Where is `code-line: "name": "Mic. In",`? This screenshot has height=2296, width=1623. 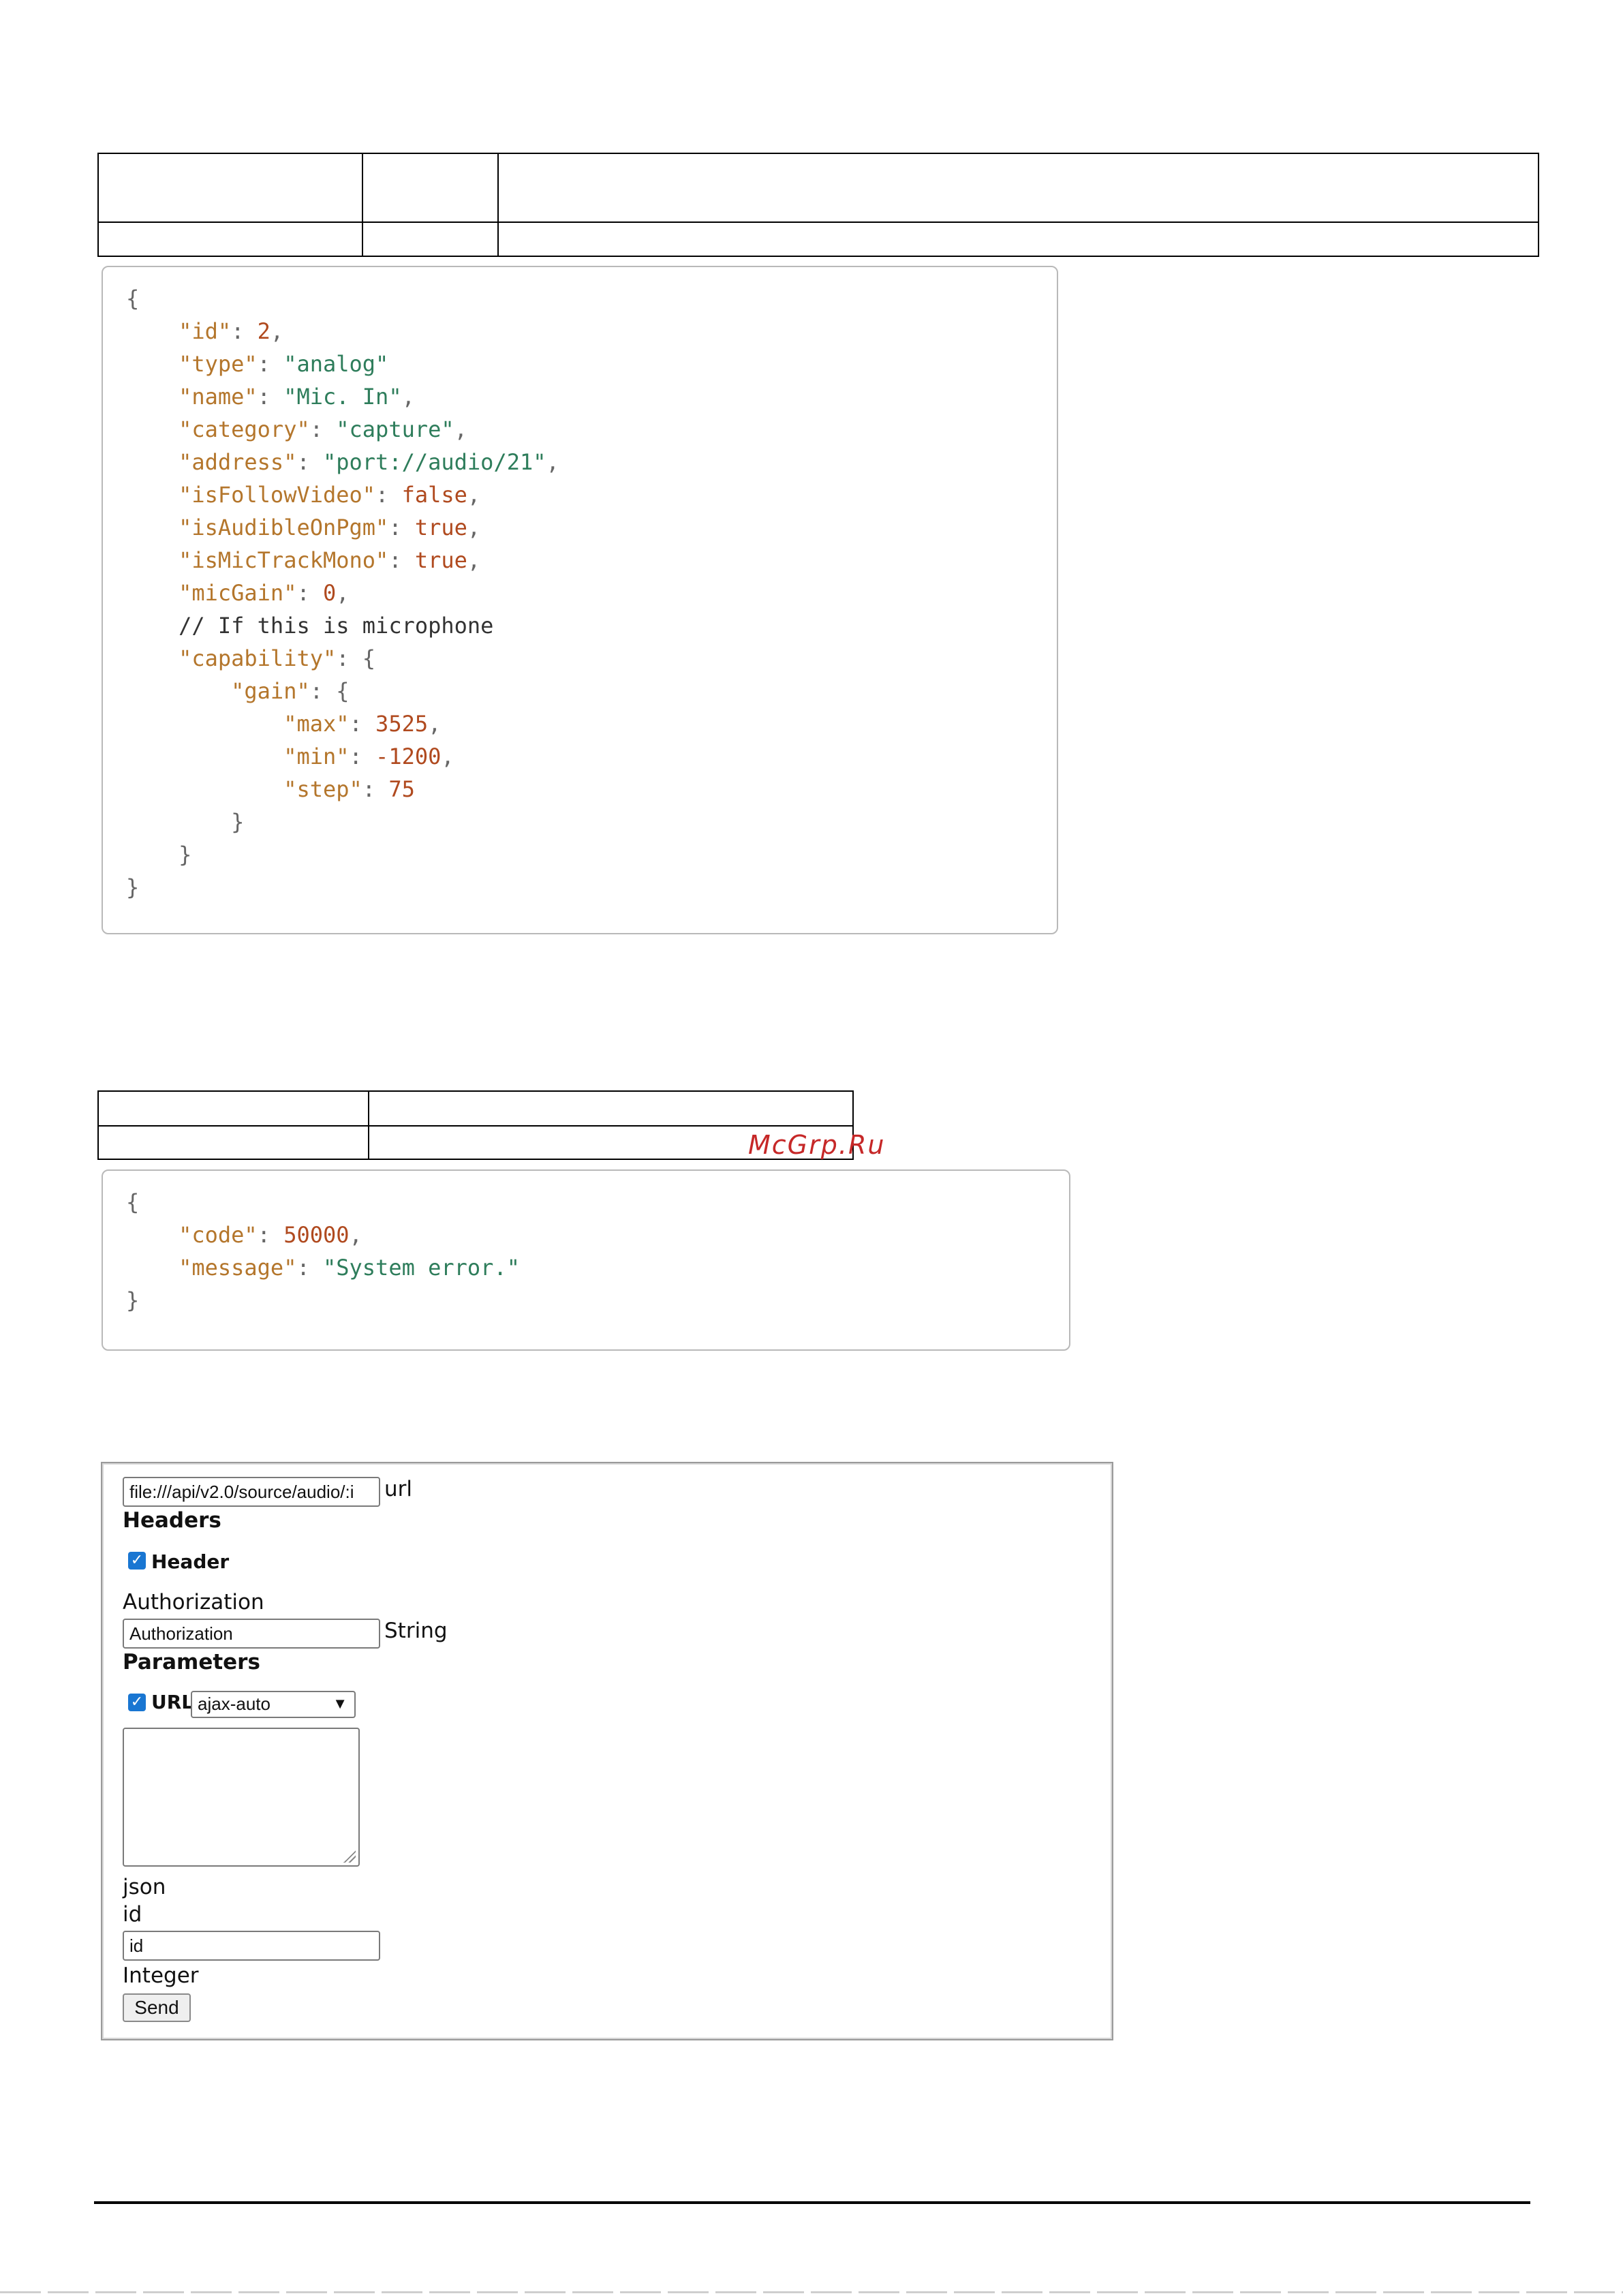
code-line: "name": "Mic. In", is located at coordinates (591, 397).